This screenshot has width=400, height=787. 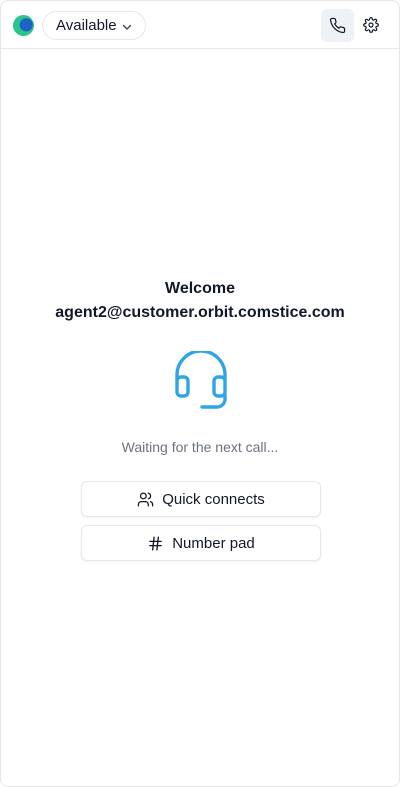 I want to click on headset-icon, so click(x=201, y=380).